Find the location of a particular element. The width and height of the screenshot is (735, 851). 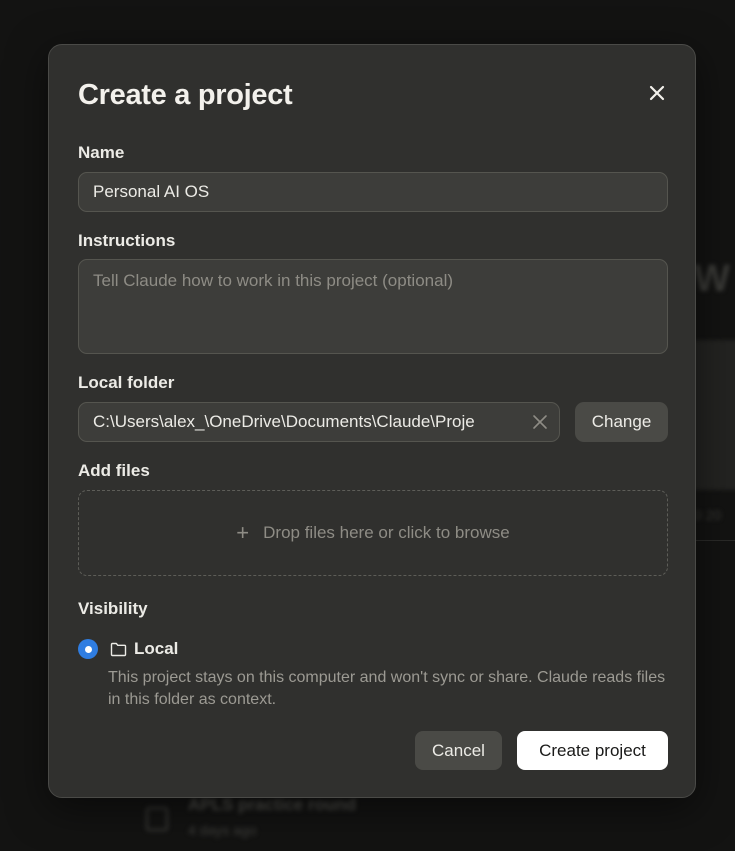

clear-icon is located at coordinates (540, 422).